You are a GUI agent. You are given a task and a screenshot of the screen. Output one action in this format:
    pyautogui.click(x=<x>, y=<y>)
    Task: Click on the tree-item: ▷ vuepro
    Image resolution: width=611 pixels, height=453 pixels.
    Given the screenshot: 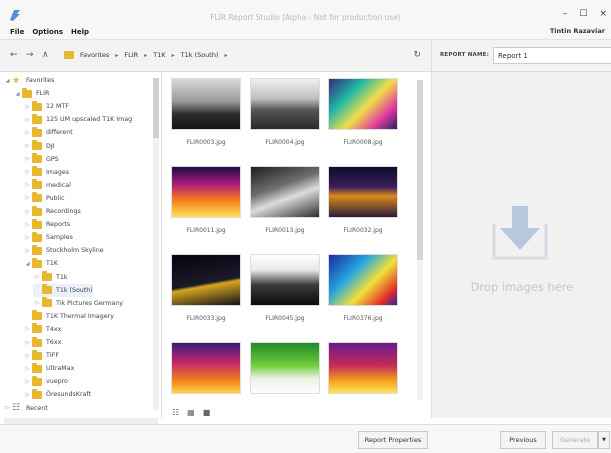 What is the action you would take?
    pyautogui.click(x=45, y=381)
    